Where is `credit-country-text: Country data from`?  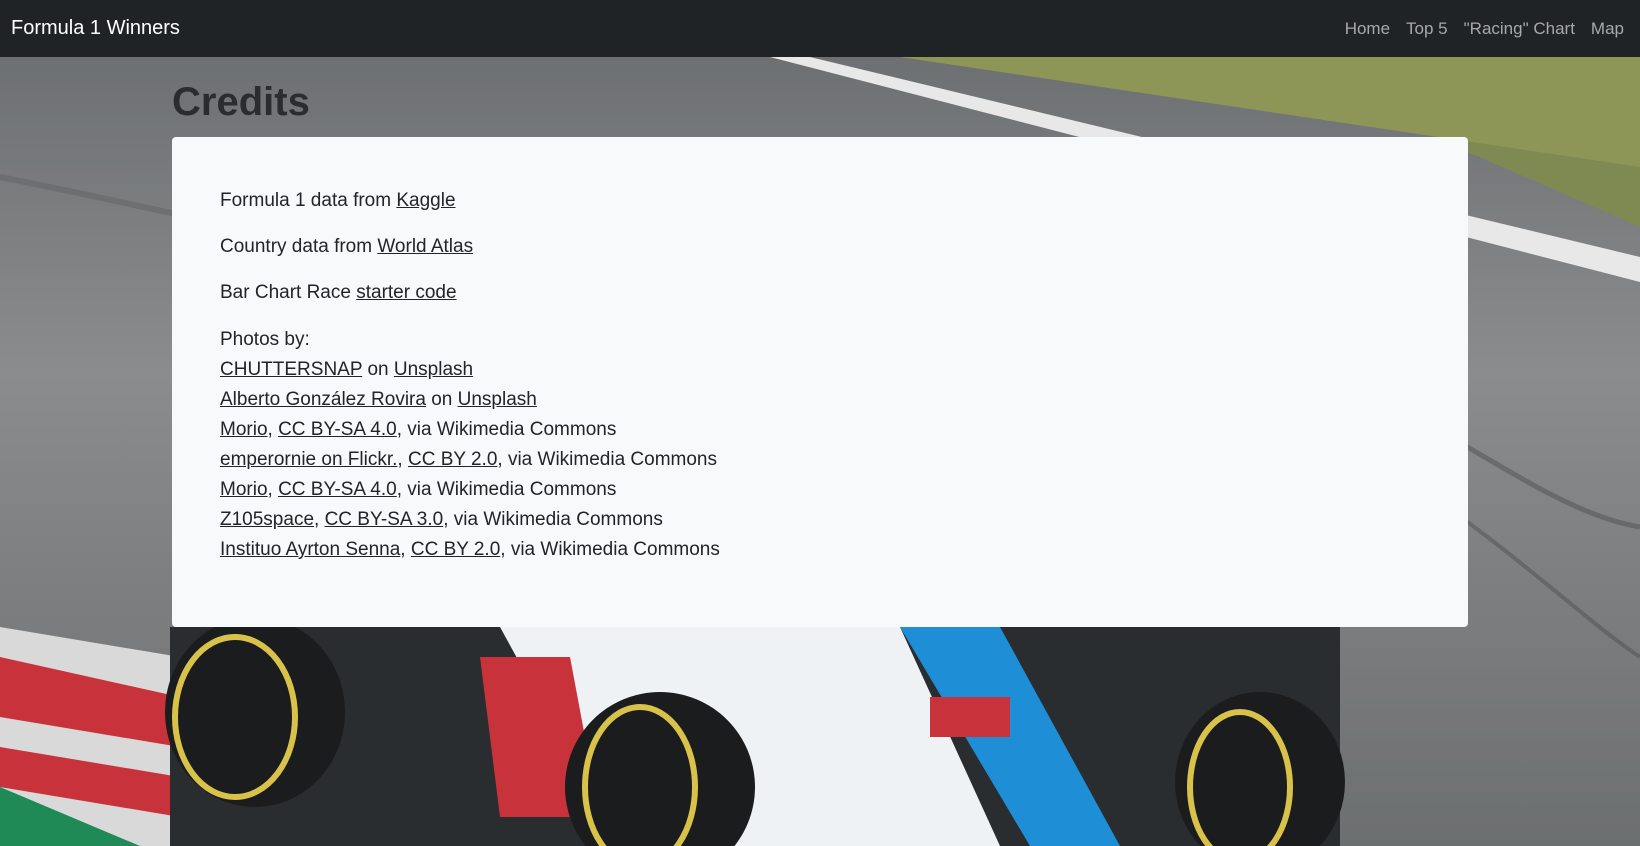
credit-country-text: Country data from is located at coordinates (299, 246).